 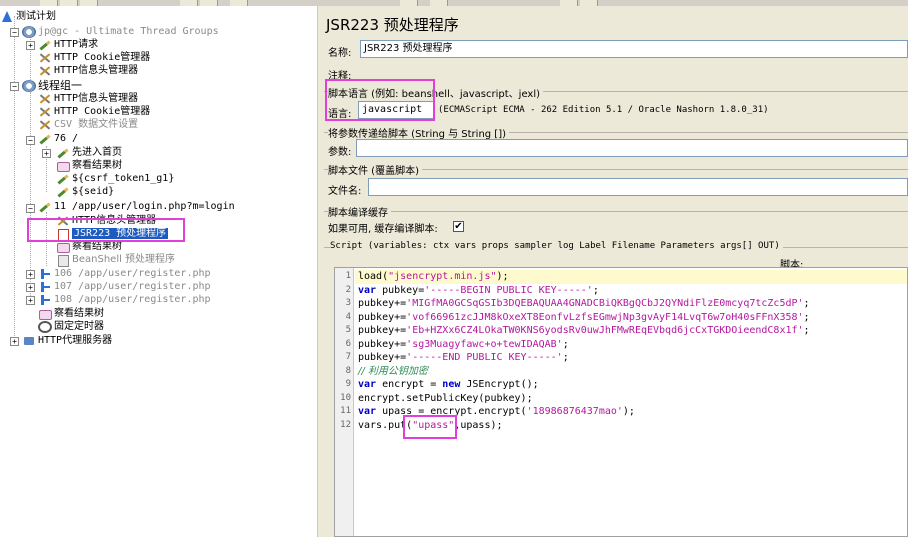 What do you see at coordinates (634, 49) in the screenshot?
I see `name-field: JSR223 预处理程序` at bounding box center [634, 49].